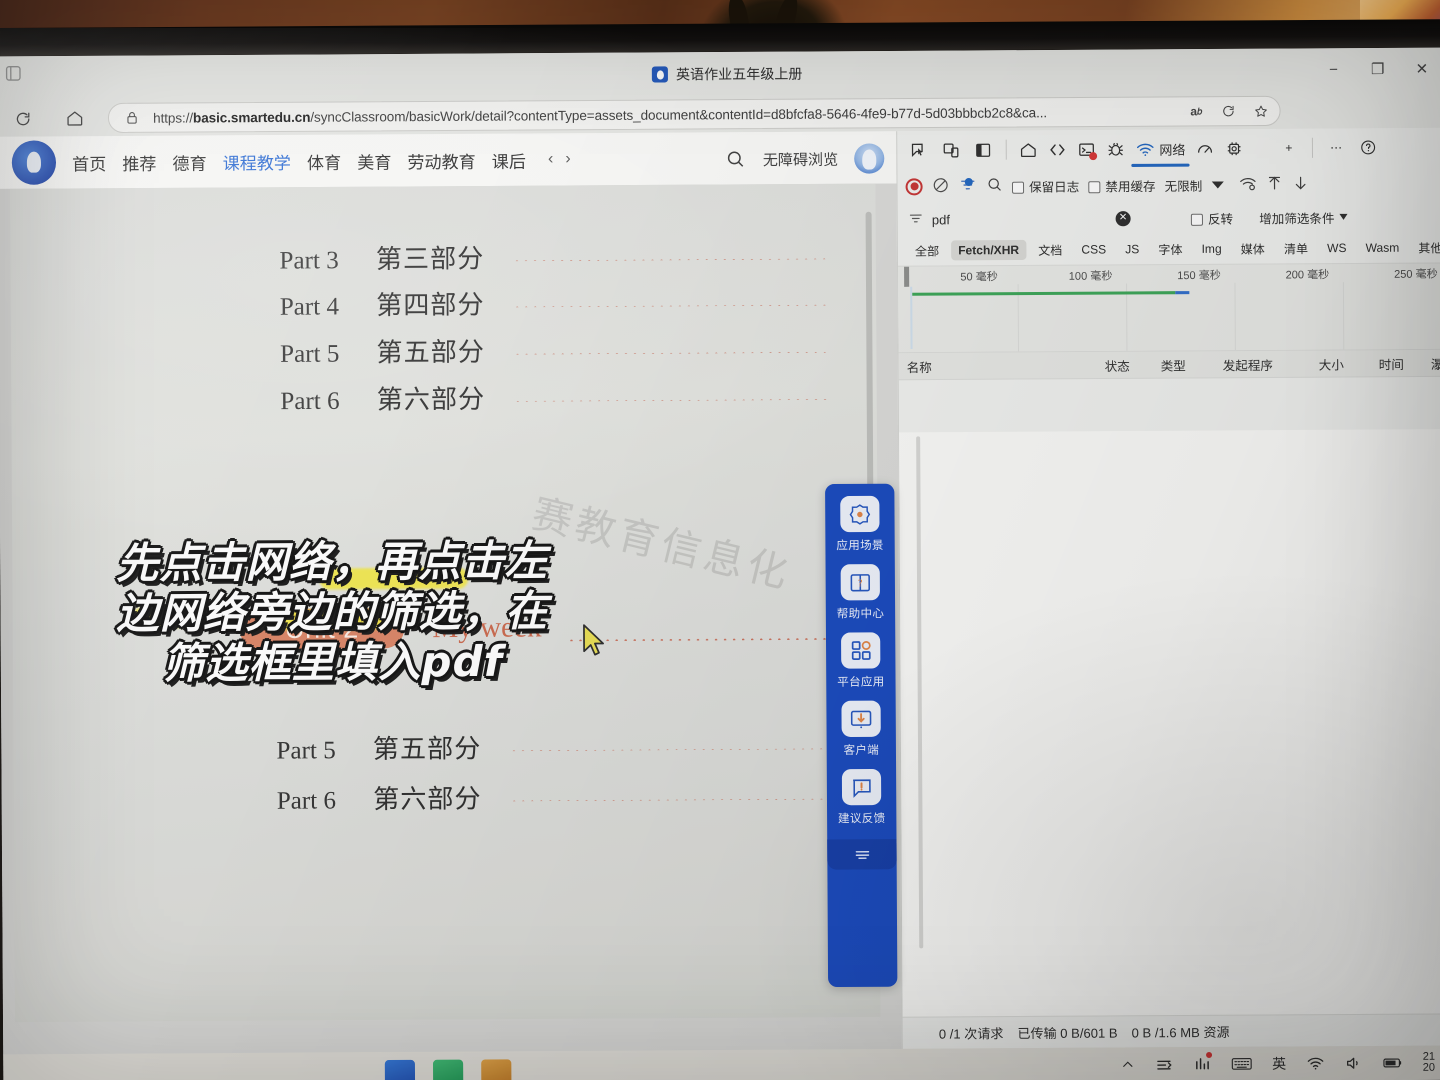  Describe the element at coordinates (1170, 248) in the screenshot. I see `type-chip-font: 字体` at that location.